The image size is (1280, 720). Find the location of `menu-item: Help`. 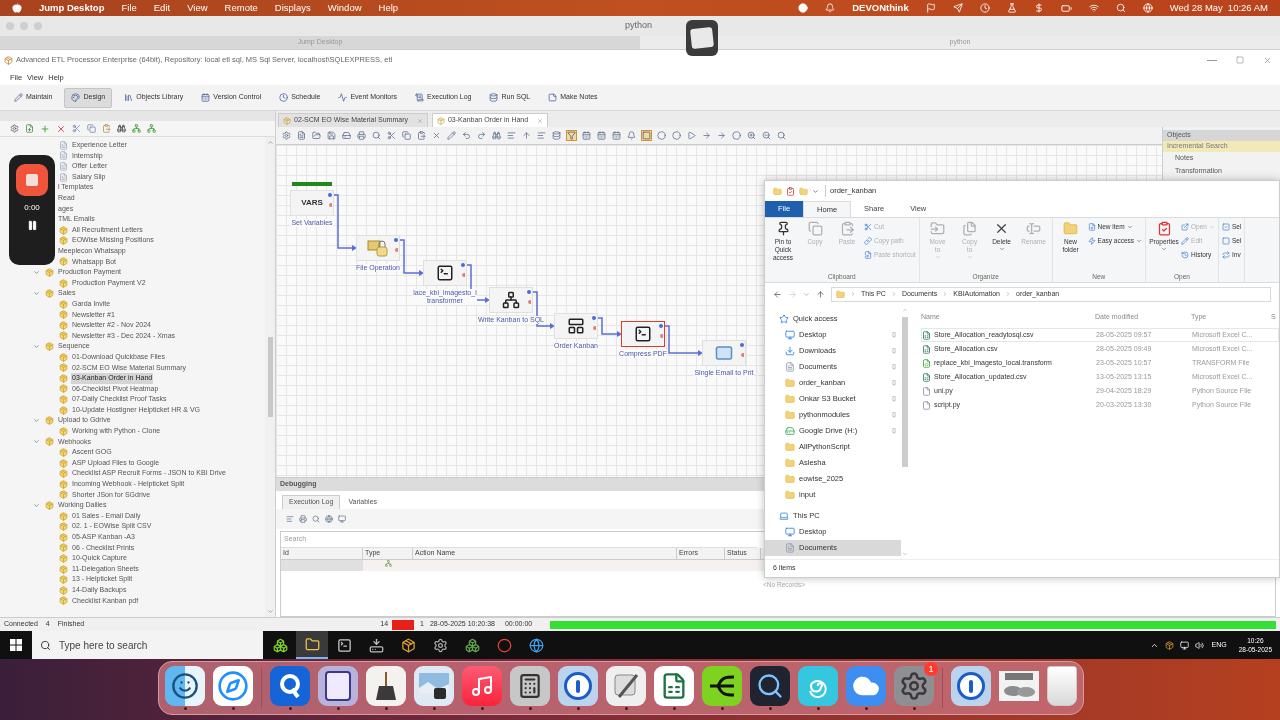

menu-item: Help is located at coordinates (388, 8).